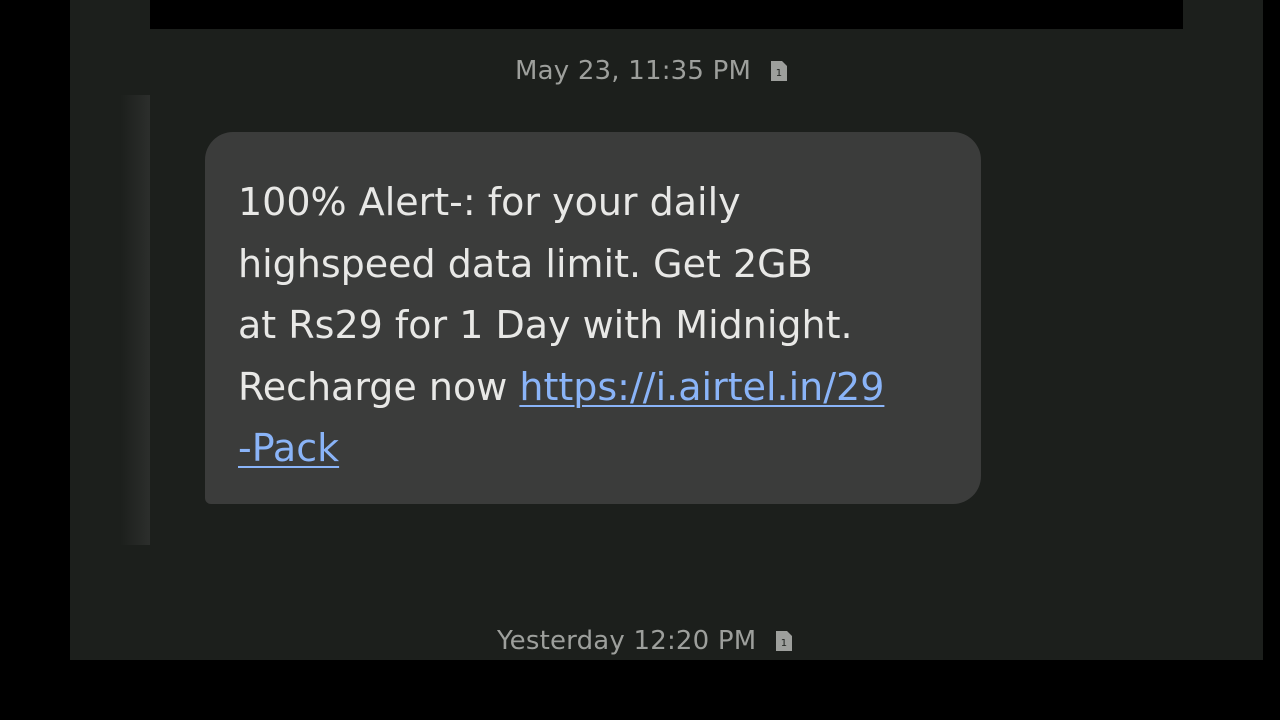 Image resolution: width=1280 pixels, height=720 pixels. What do you see at coordinates (545, 325) in the screenshot?
I see `message-line: at Rs29 for 1 Day with Midnight.` at bounding box center [545, 325].